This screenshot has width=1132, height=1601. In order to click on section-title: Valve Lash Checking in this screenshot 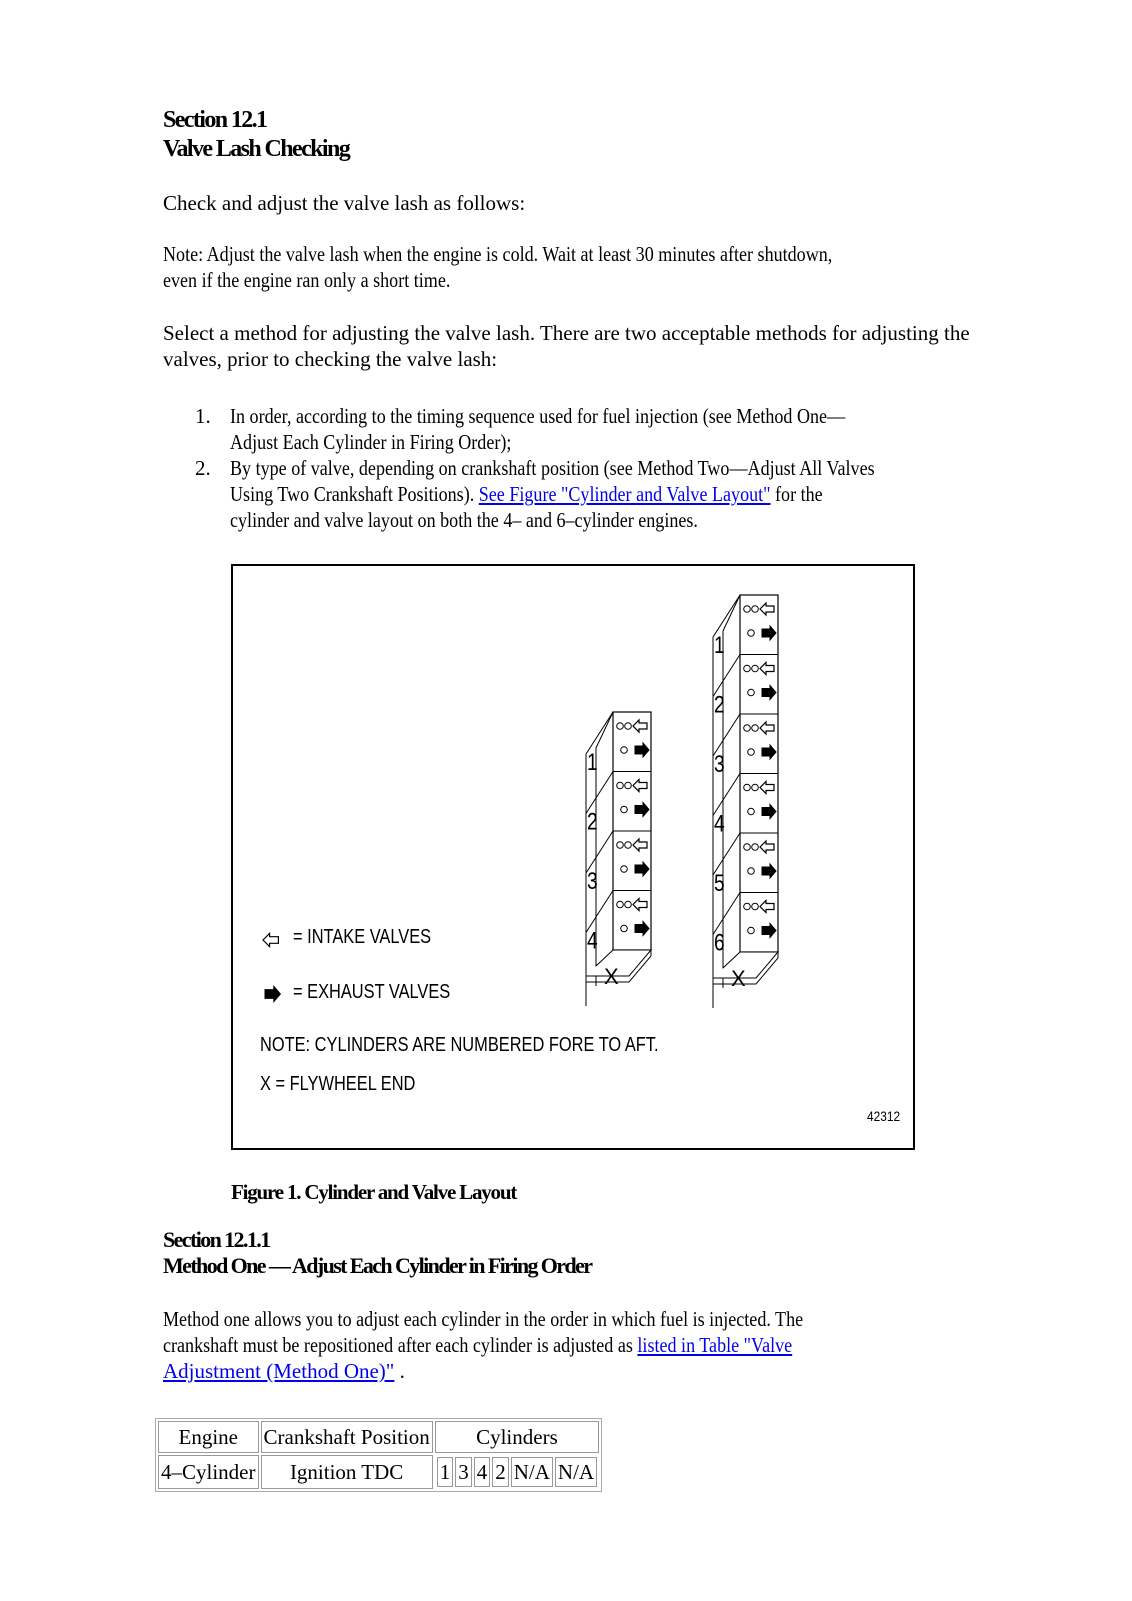, I will do `click(257, 149)`.